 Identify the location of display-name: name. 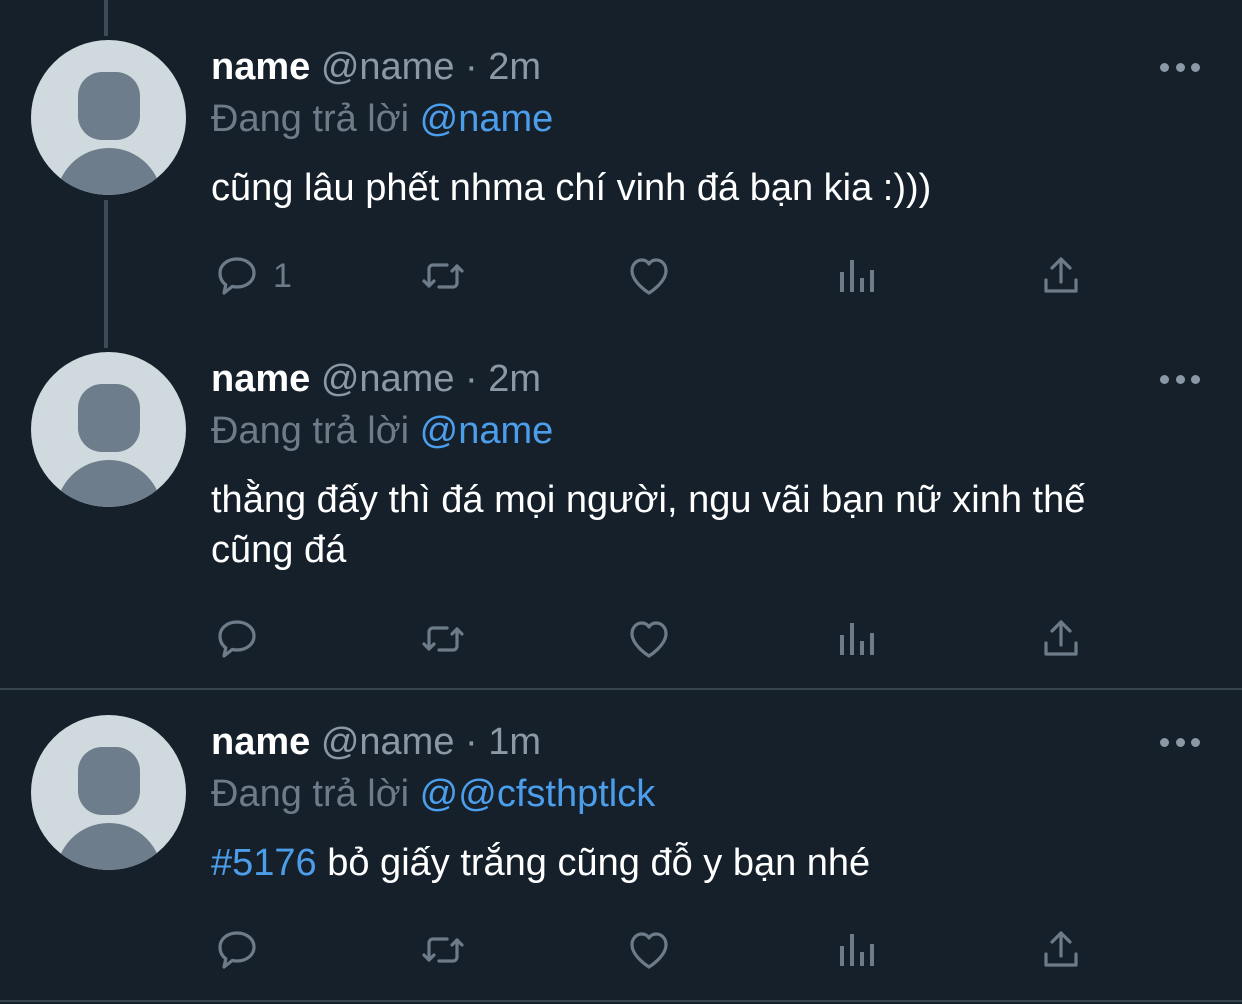
(260, 742).